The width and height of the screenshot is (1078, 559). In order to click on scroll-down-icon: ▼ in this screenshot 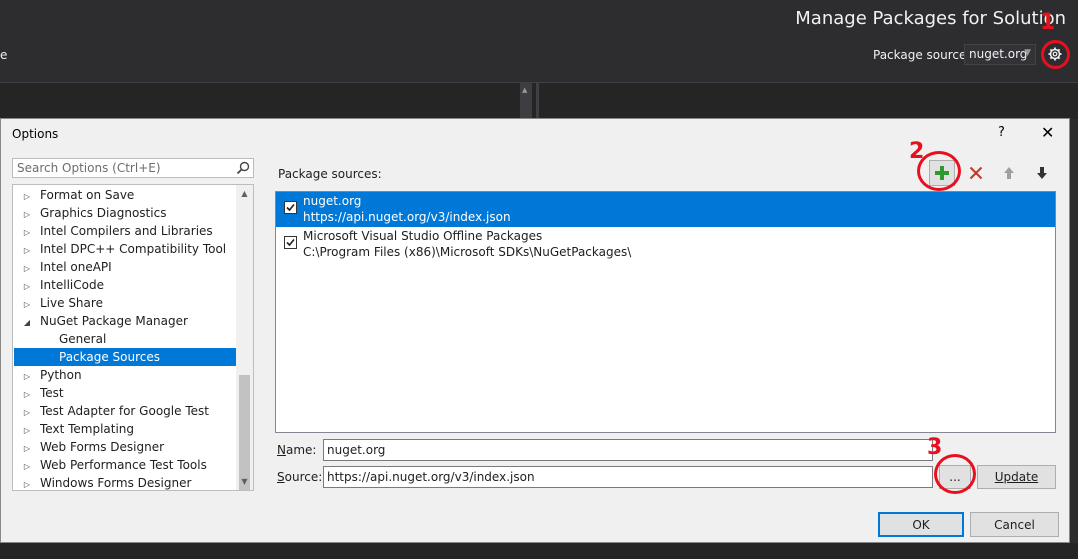, I will do `click(244, 481)`.